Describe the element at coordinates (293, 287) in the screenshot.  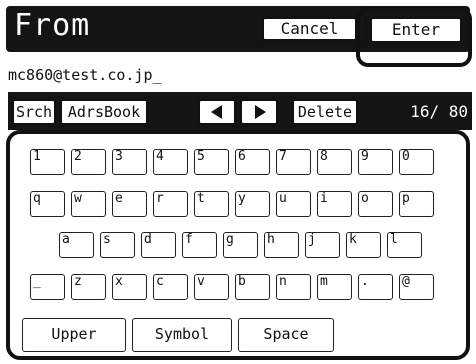
I see `key: n` at that location.